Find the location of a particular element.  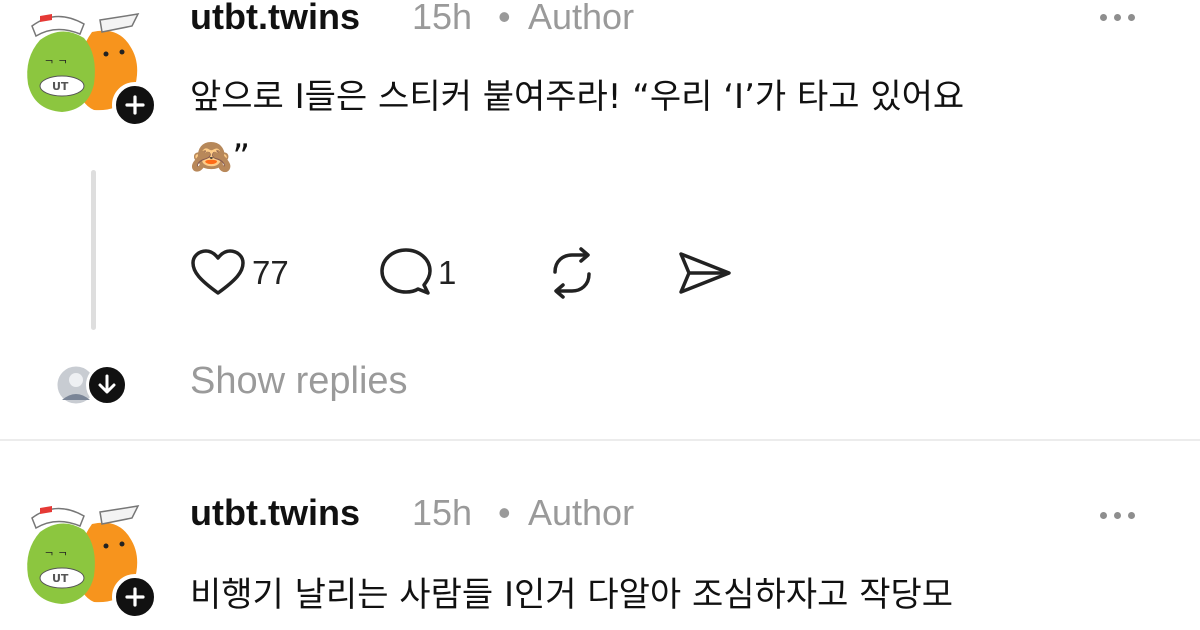

heart-icon is located at coordinates (218, 272).